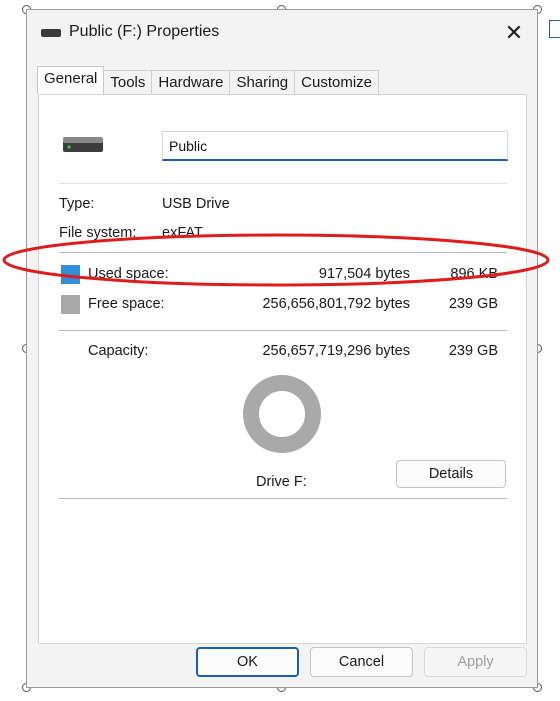 This screenshot has height=701, width=560. Describe the element at coordinates (128, 82) in the screenshot. I see `tab-tools: Tools` at that location.